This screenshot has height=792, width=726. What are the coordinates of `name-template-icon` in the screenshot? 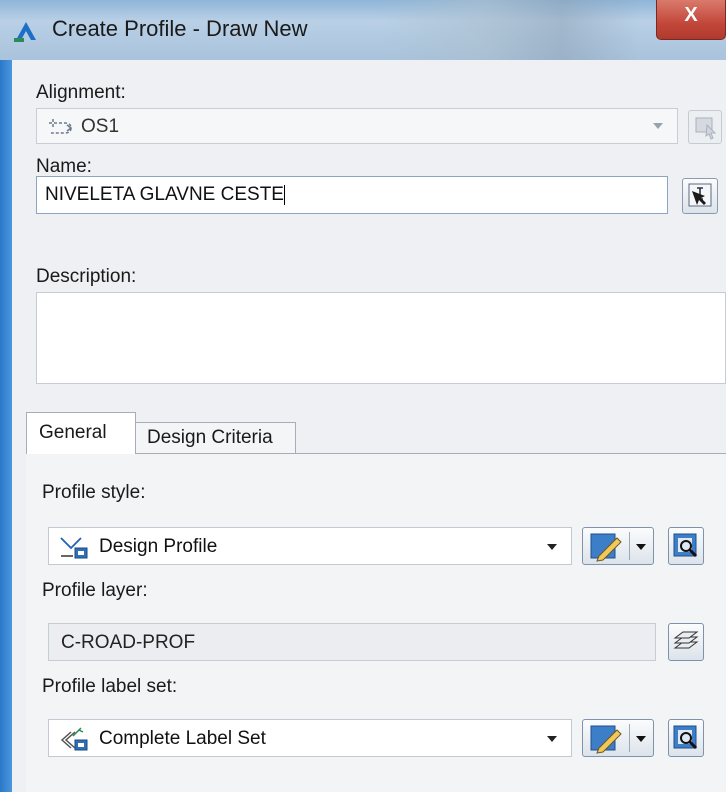 It's located at (700, 195).